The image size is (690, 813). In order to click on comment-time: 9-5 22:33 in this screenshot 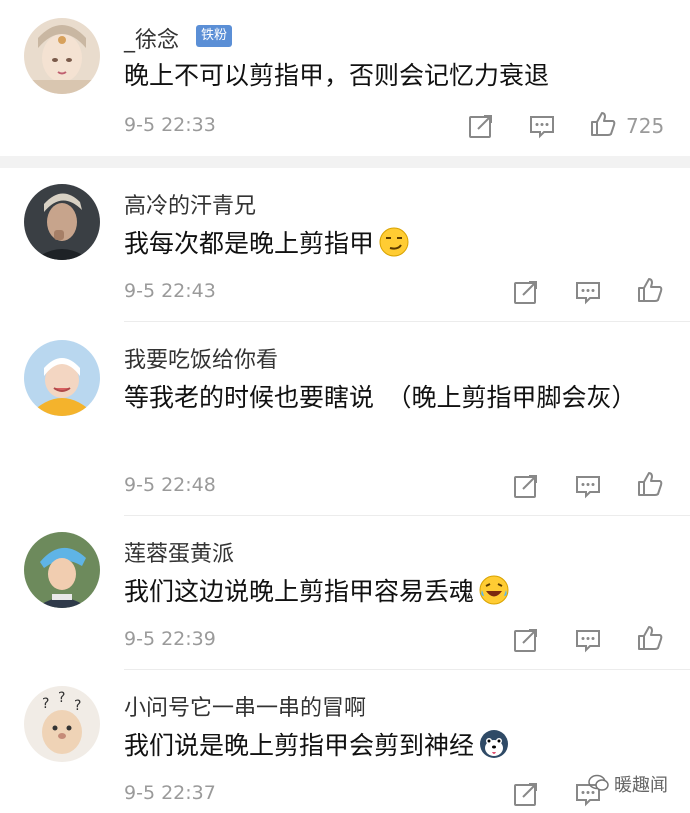, I will do `click(170, 125)`.